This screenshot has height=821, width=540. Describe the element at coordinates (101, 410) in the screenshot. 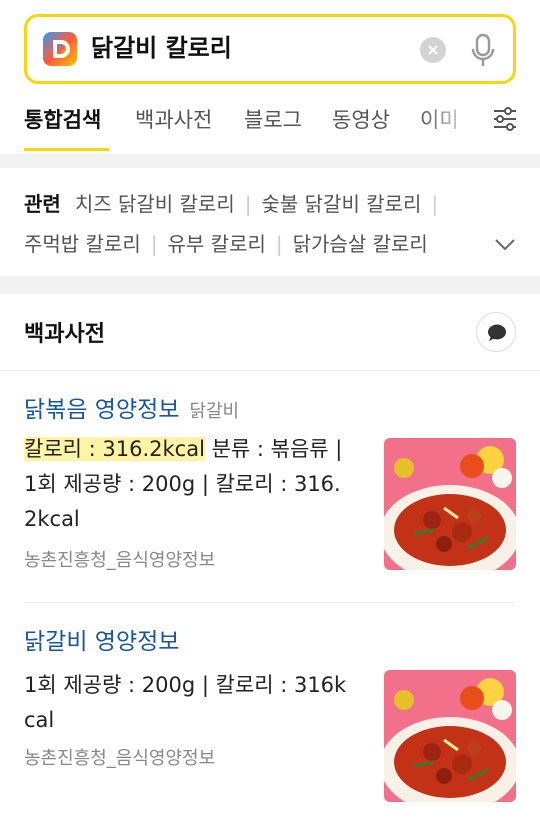

I see `result-title-link: 닭볶음 영양정보` at that location.